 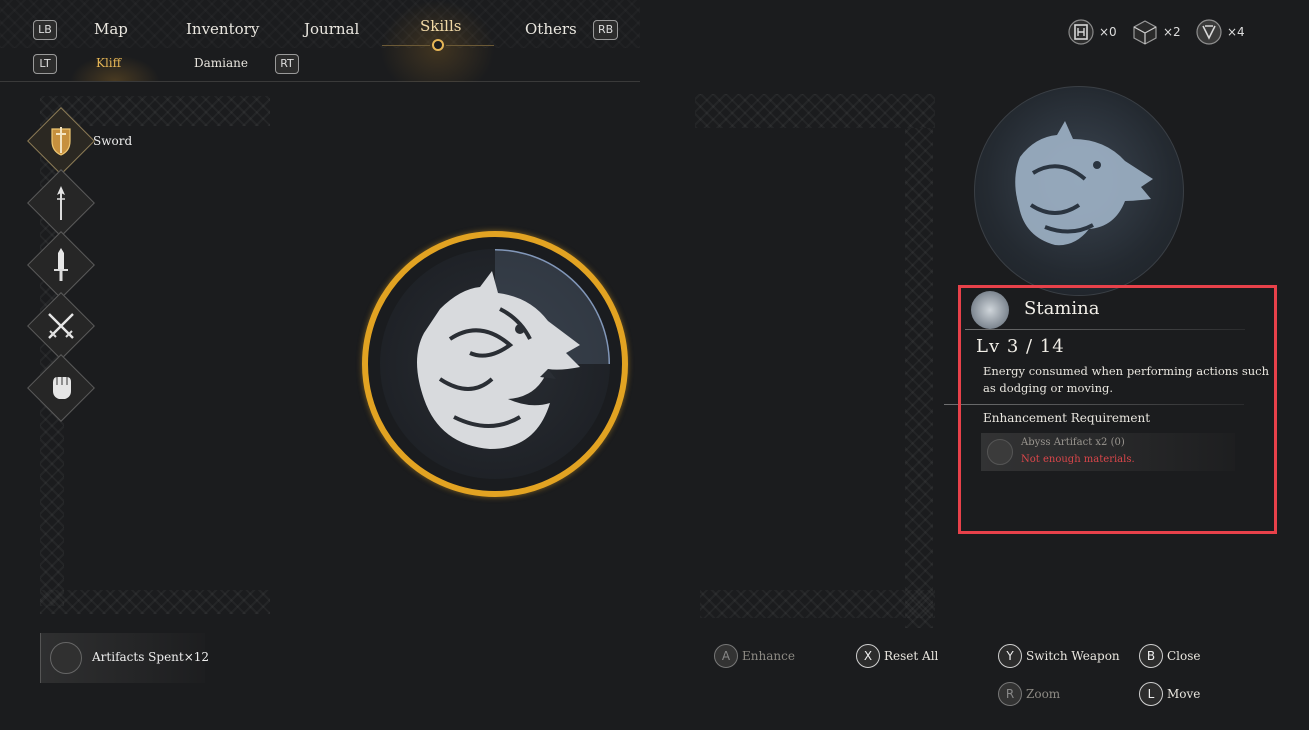 I want to click on highlight-box, so click(x=1117, y=409).